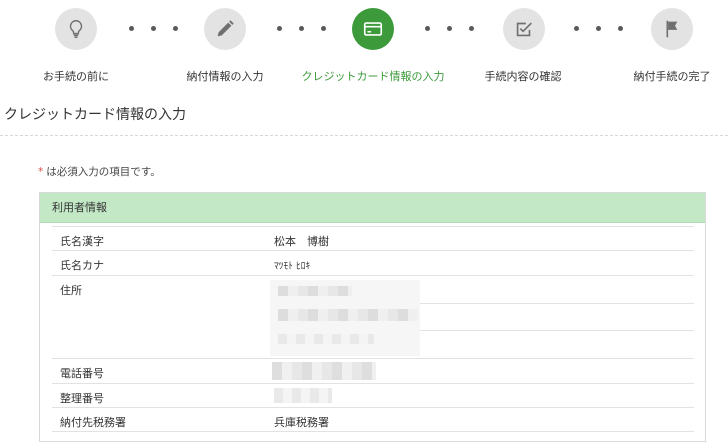 Image resolution: width=728 pixels, height=446 pixels. What do you see at coordinates (82, 241) in the screenshot?
I see `row-label: 氏名漢字` at bounding box center [82, 241].